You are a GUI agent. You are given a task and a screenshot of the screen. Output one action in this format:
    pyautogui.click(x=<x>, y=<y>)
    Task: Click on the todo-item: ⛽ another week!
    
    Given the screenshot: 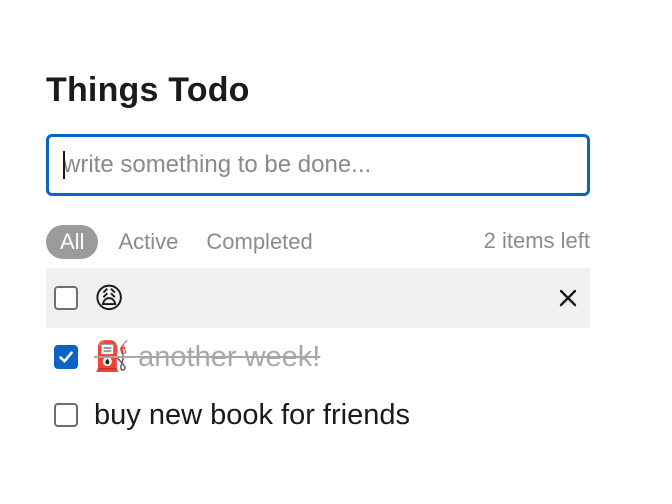 What is the action you would take?
    pyautogui.click(x=318, y=357)
    